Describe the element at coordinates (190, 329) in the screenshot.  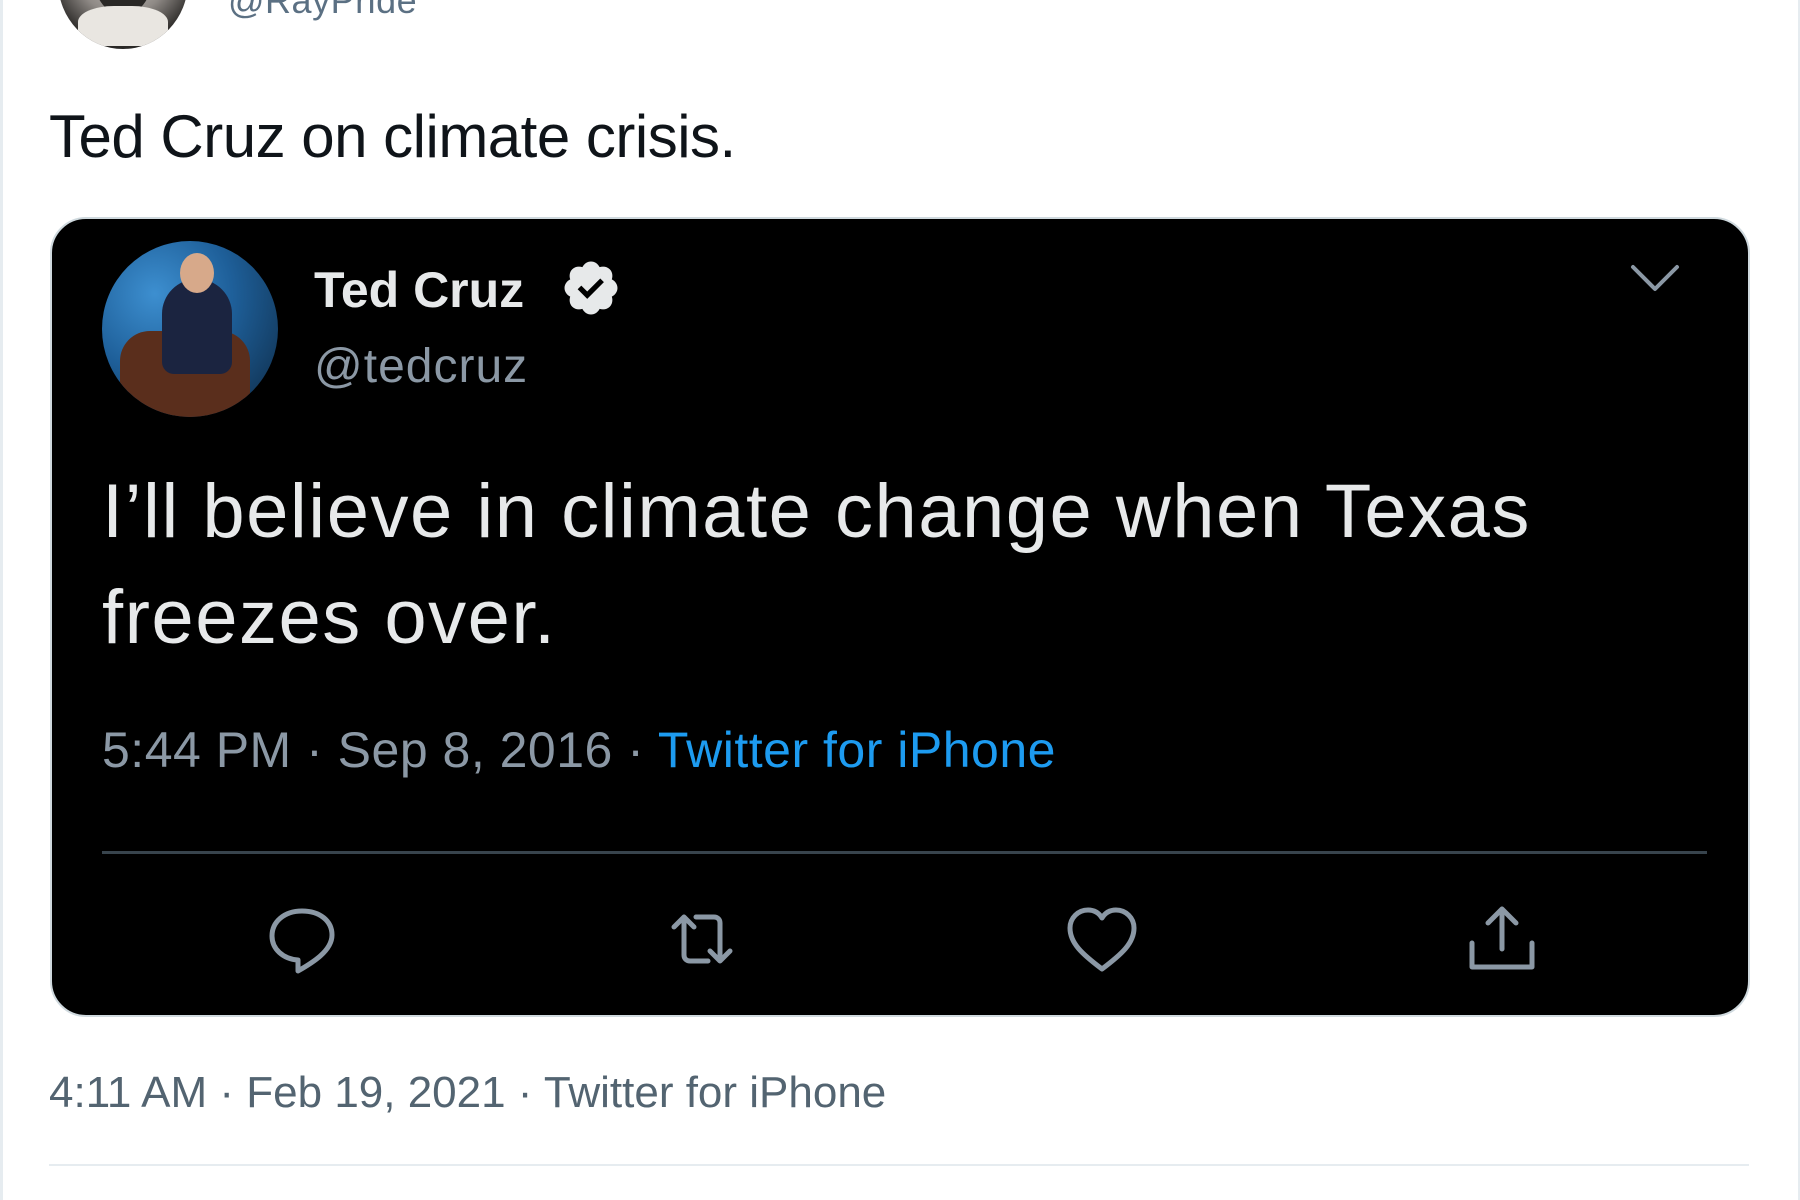
I see `quoted-avatar` at that location.